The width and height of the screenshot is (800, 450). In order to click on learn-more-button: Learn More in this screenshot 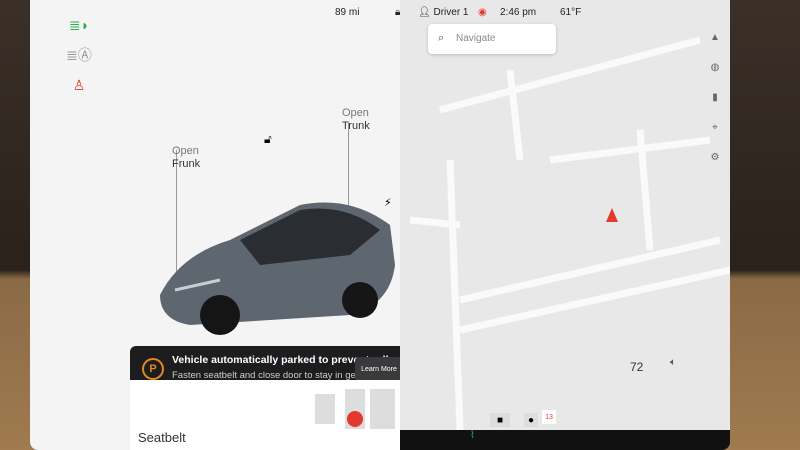, I will do `click(379, 369)`.